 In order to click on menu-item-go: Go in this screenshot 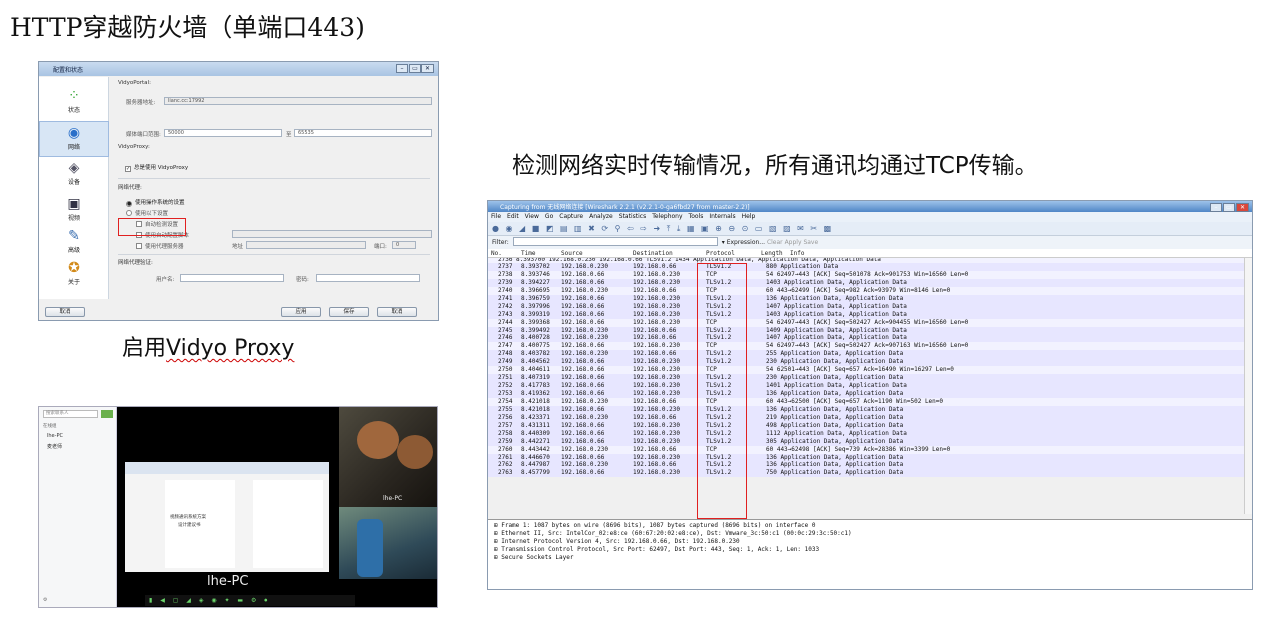, I will do `click(549, 216)`.